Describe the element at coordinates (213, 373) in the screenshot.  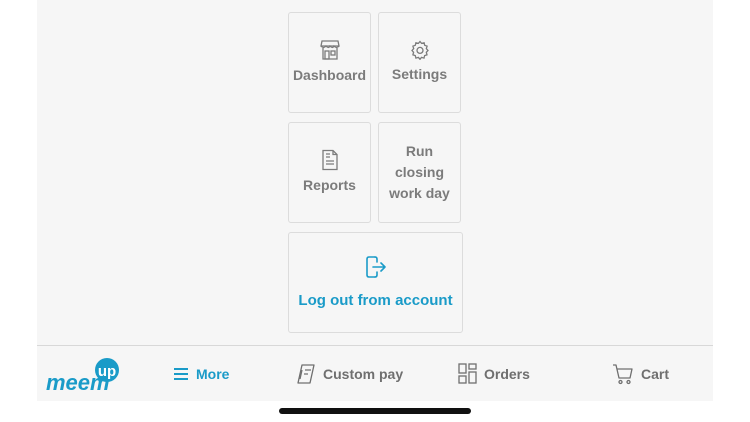
I see `nav-more-label: More` at that location.